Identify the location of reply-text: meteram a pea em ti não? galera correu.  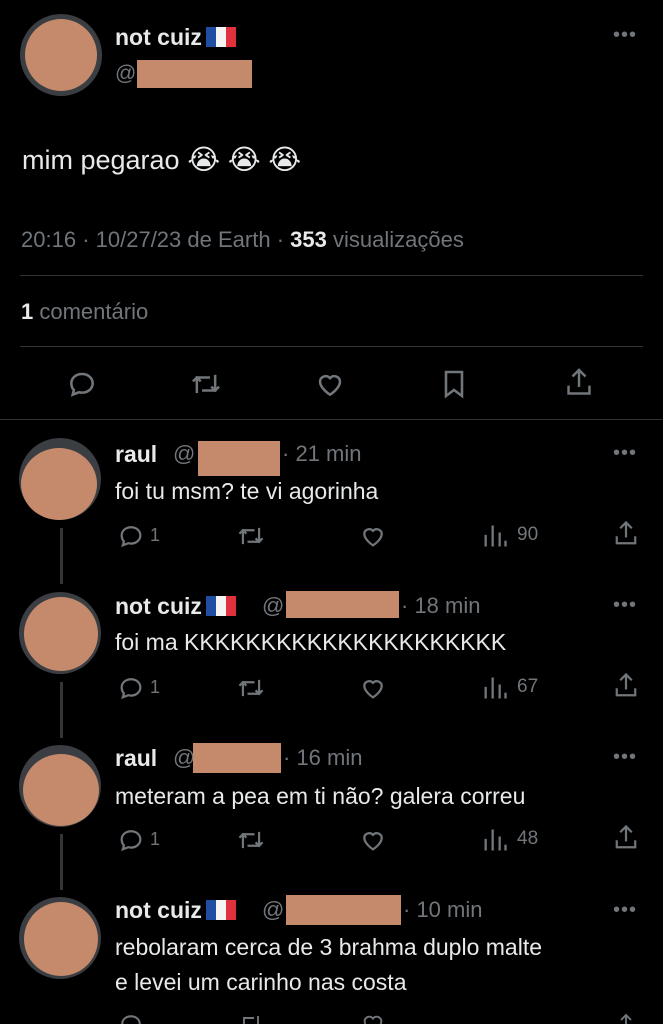
(320, 796).